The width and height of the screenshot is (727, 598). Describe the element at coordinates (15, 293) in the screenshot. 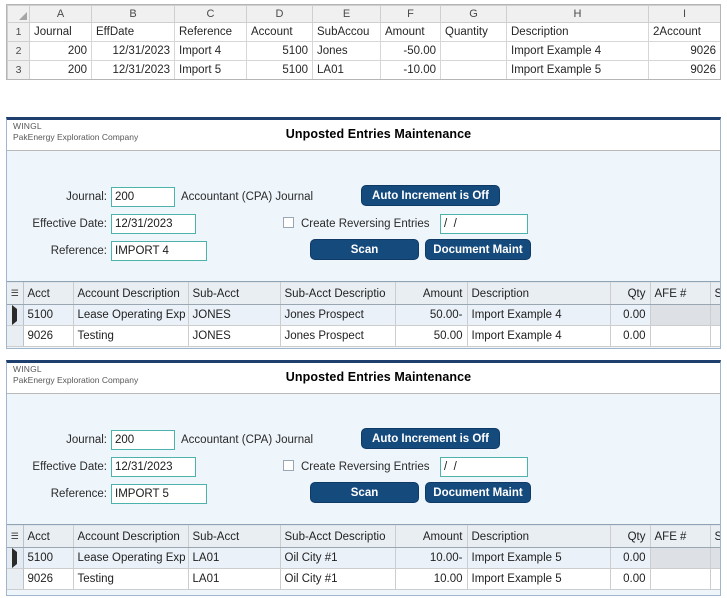

I see `grid-menu-icon-1: ☰` at that location.